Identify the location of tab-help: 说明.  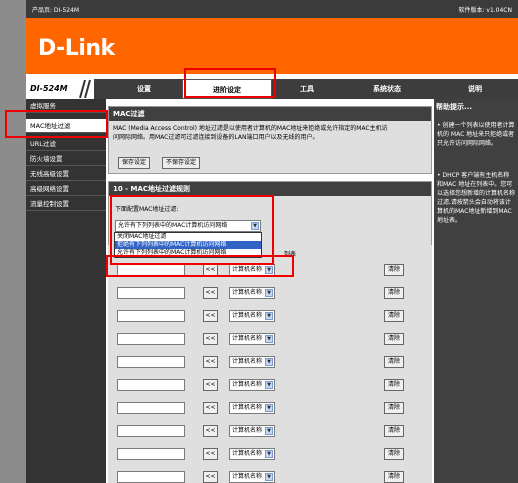
(475, 89).